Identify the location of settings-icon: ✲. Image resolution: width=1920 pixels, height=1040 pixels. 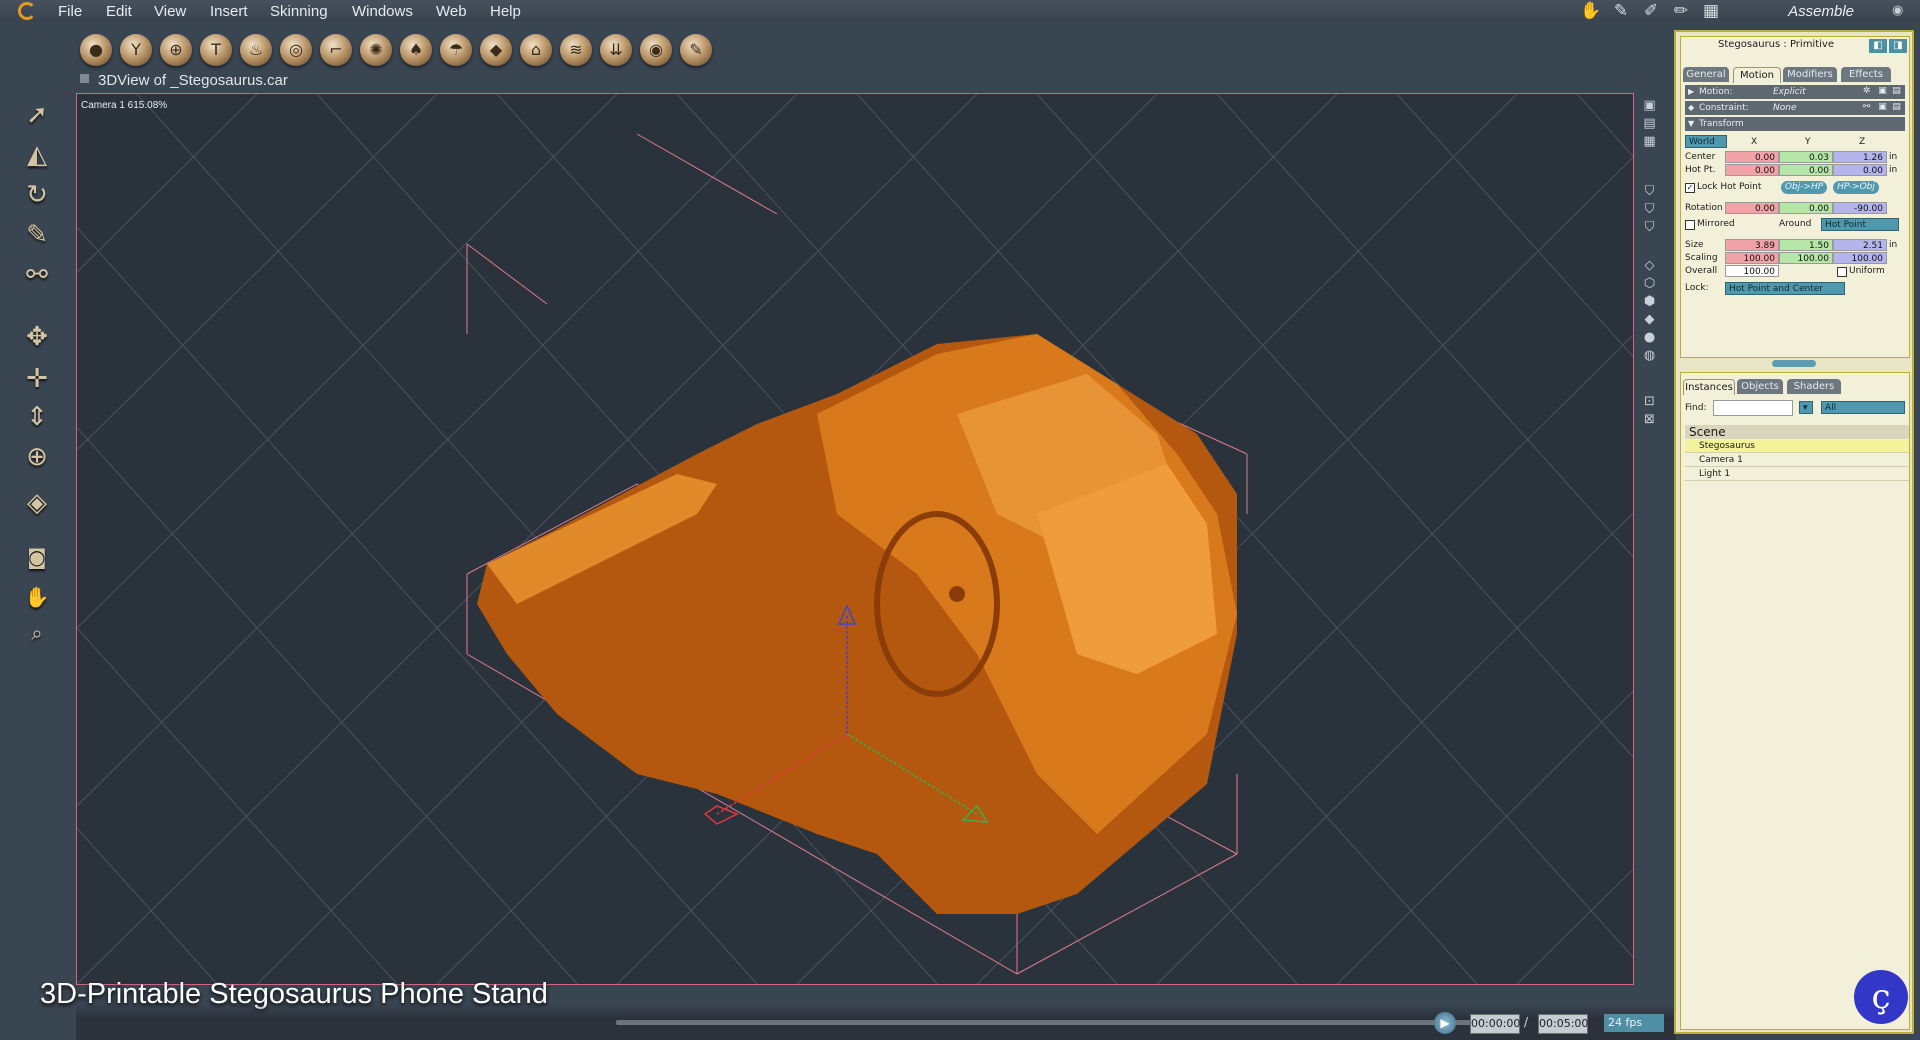
(1866, 91).